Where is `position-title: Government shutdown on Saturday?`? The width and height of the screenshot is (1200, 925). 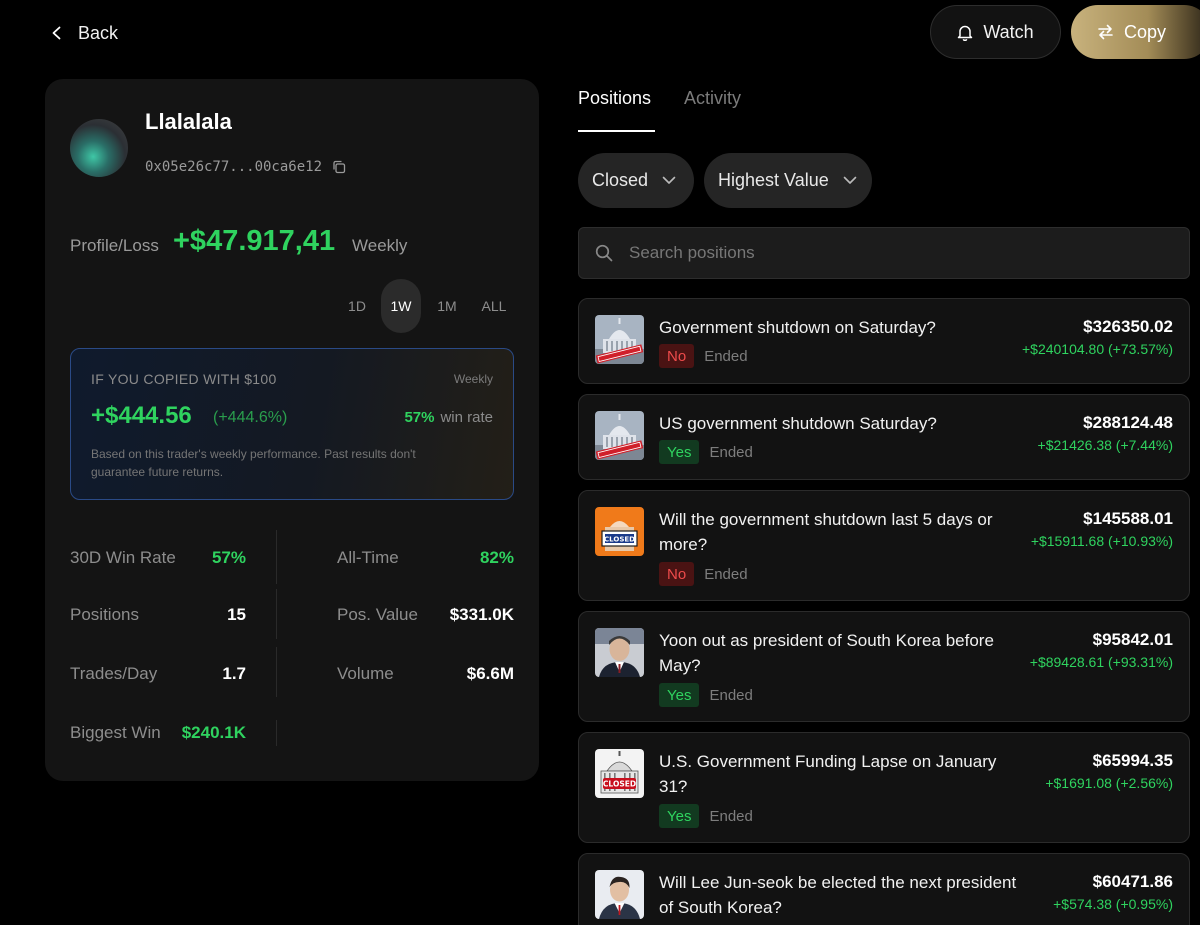 position-title: Government shutdown on Saturday? is located at coordinates (797, 327).